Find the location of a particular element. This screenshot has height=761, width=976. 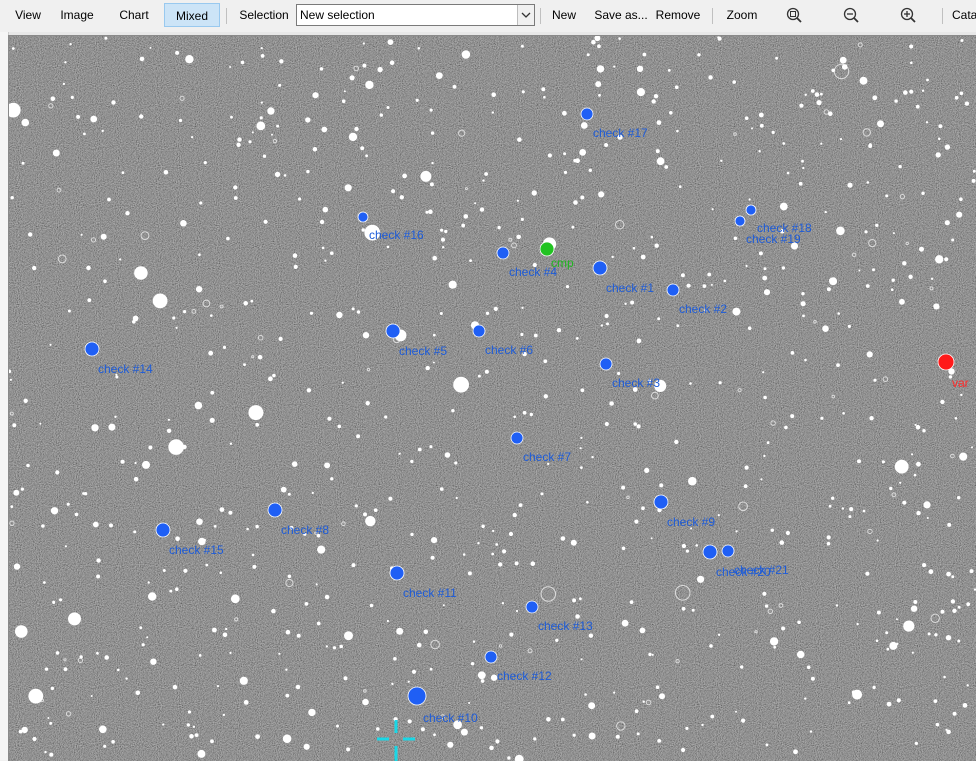

comp-star-marker is located at coordinates (547, 249).